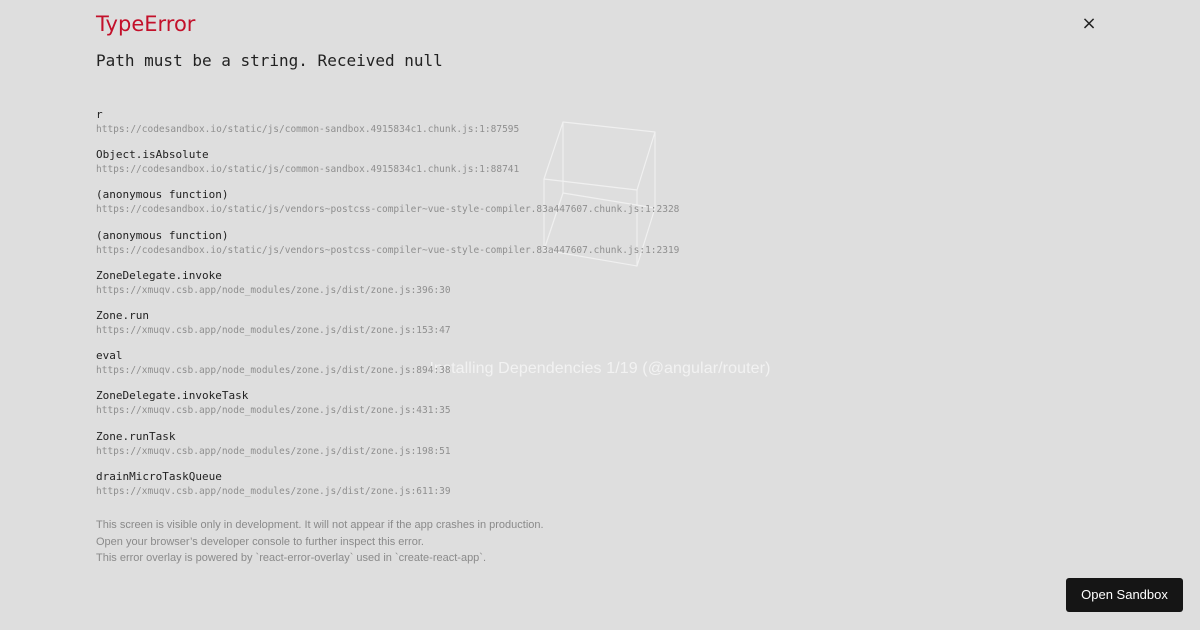 This screenshot has height=630, width=1200. What do you see at coordinates (172, 396) in the screenshot?
I see `stack-frame-function: ZoneDelegate.invokeTask` at bounding box center [172, 396].